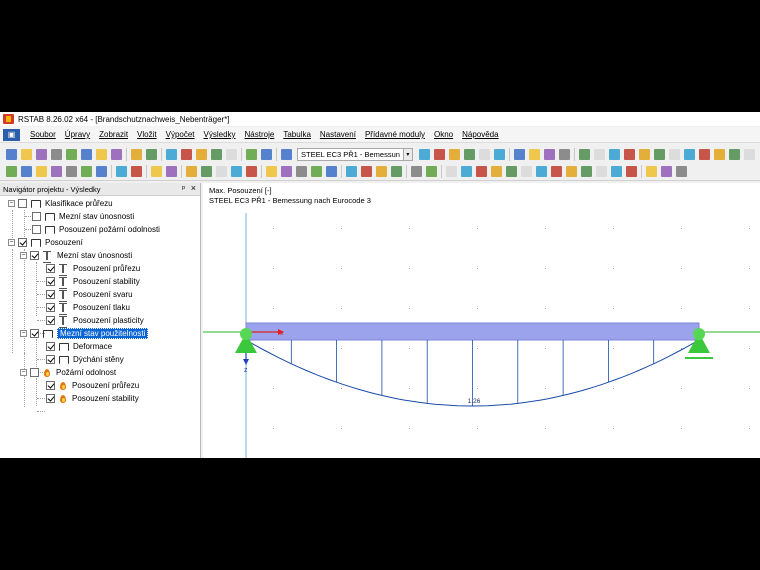 Image resolution: width=760 pixels, height=570 pixels. I want to click on module-case-select: STEEL EC3 PŘ1 - Bemessun, so click(350, 154).